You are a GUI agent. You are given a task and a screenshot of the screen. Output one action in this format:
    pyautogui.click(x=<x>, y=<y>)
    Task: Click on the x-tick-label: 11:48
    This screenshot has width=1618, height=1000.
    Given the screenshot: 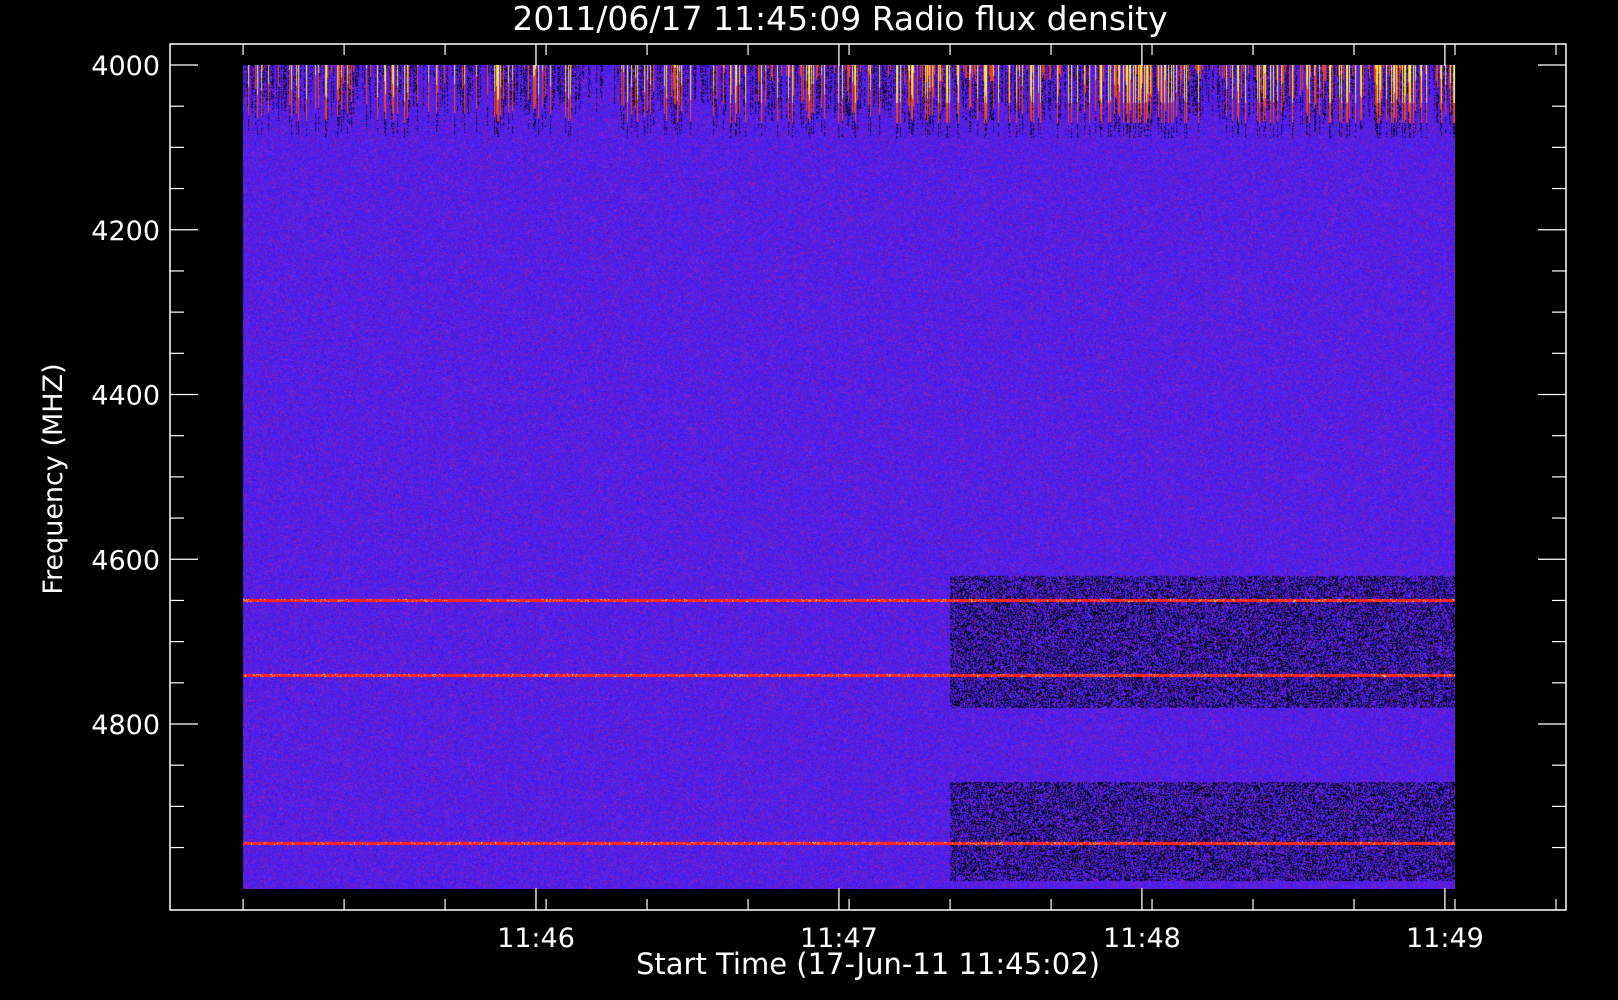 What is the action you would take?
    pyautogui.click(x=1142, y=938)
    